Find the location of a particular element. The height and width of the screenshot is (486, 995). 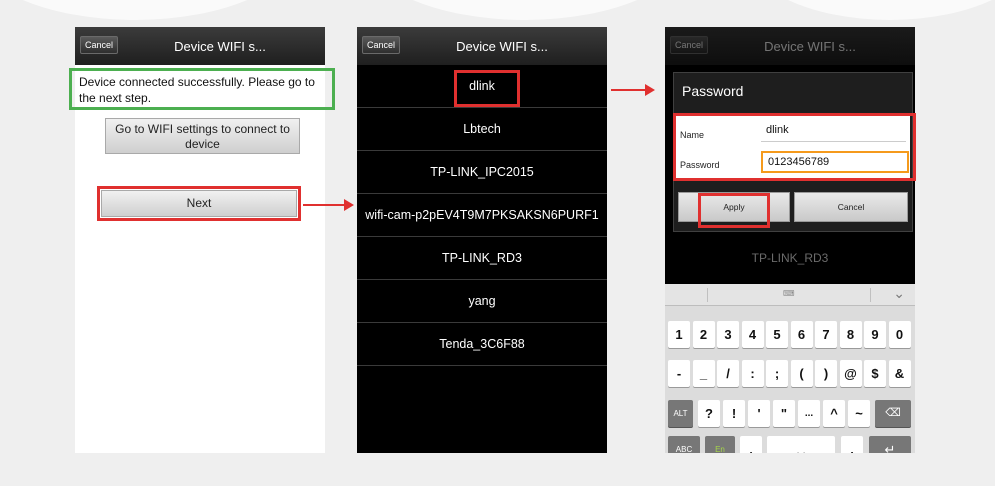

key-6: 6 is located at coordinates (801, 334).